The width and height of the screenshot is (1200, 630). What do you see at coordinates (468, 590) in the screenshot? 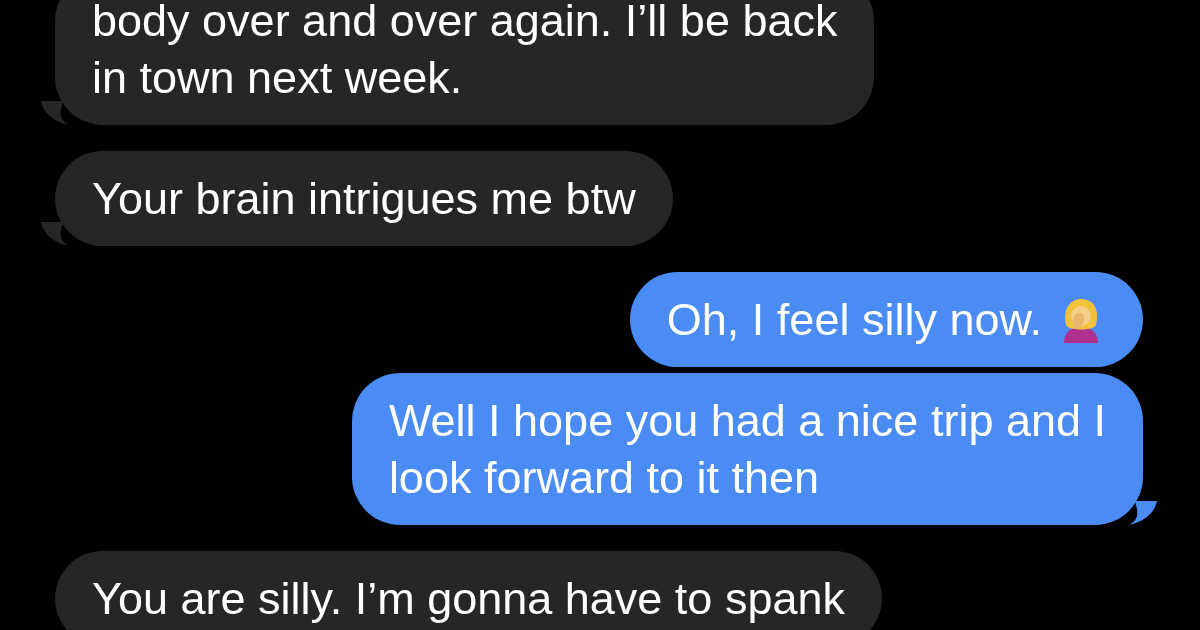
I see `message-bubble: You are silly. I’m gonna have to spank` at bounding box center [468, 590].